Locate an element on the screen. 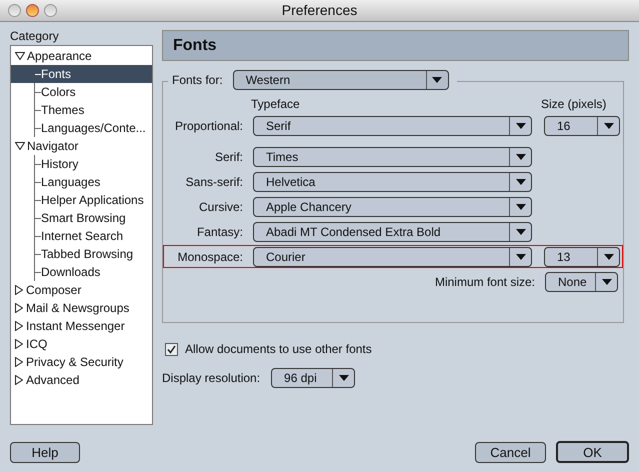 Image resolution: width=639 pixels, height=472 pixels. tree-item: Tabbed Browsing is located at coordinates (81, 254).